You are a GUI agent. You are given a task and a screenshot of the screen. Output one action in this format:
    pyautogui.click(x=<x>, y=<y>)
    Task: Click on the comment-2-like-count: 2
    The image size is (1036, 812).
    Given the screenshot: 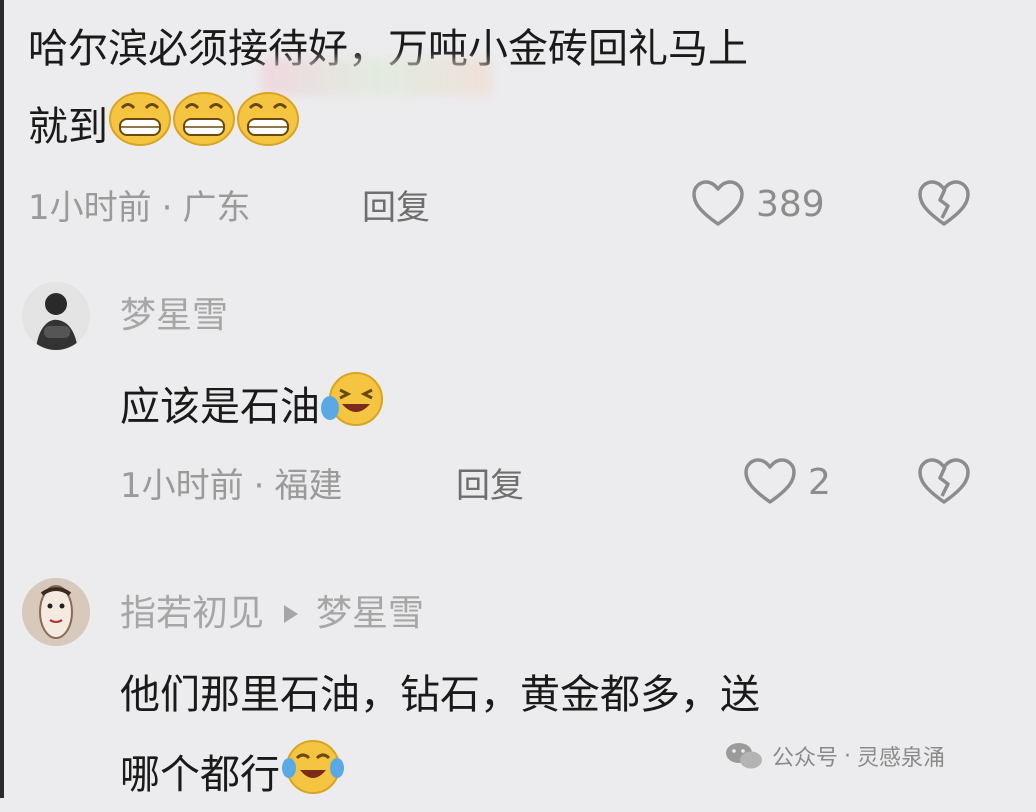 What is the action you would take?
    pyautogui.click(x=819, y=482)
    